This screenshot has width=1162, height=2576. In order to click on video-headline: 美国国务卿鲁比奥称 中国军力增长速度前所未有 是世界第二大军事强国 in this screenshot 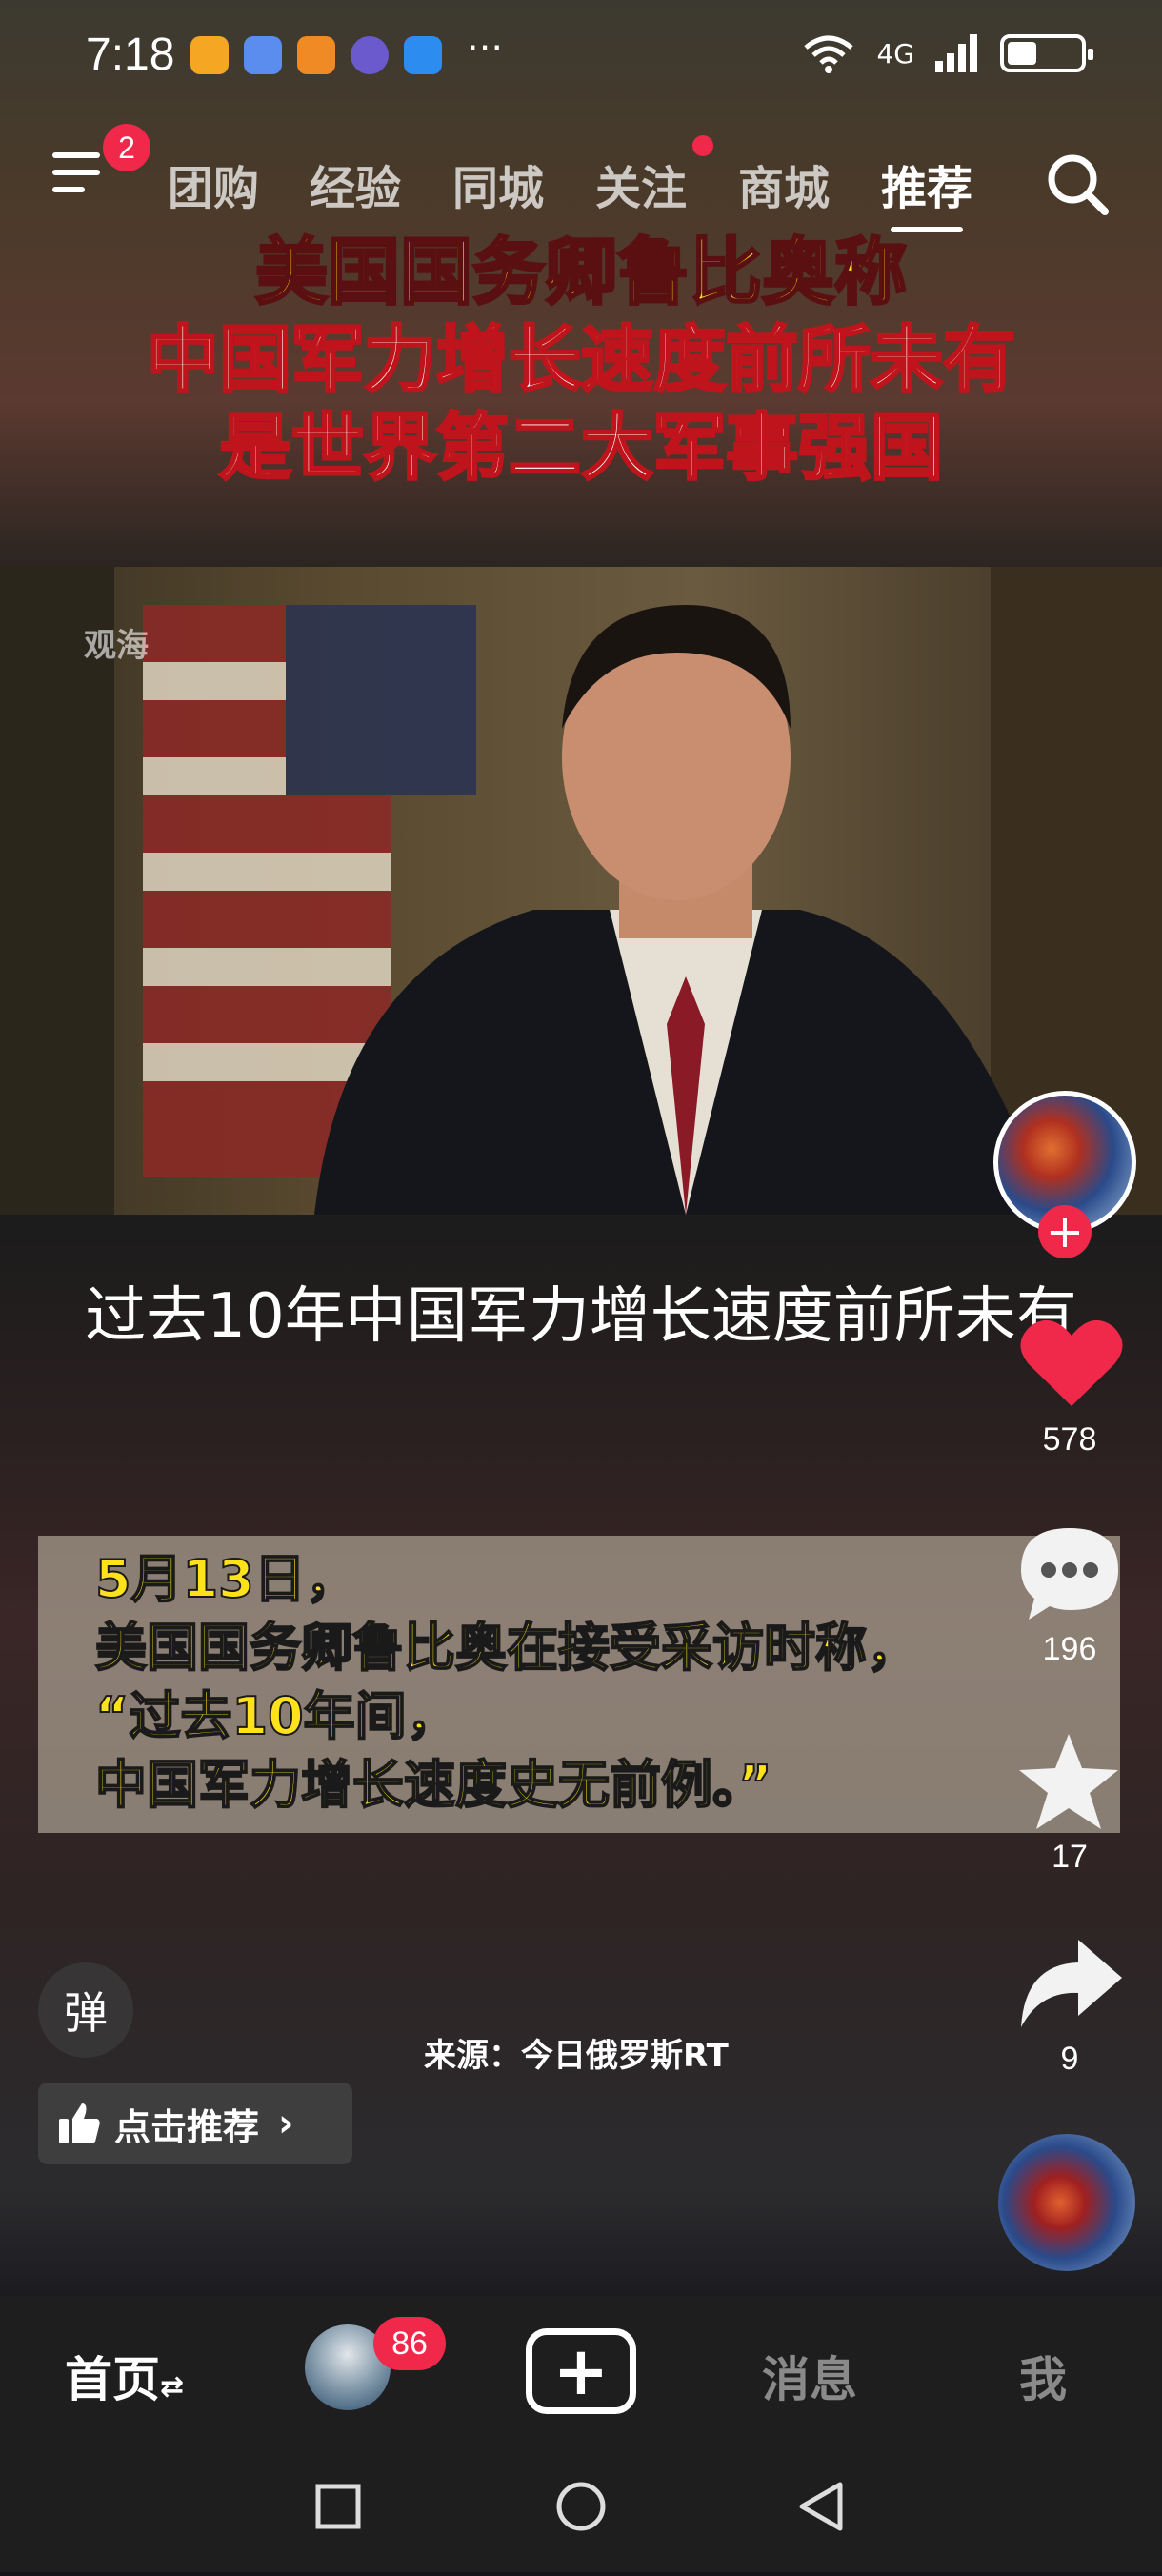, I will do `click(581, 361)`.